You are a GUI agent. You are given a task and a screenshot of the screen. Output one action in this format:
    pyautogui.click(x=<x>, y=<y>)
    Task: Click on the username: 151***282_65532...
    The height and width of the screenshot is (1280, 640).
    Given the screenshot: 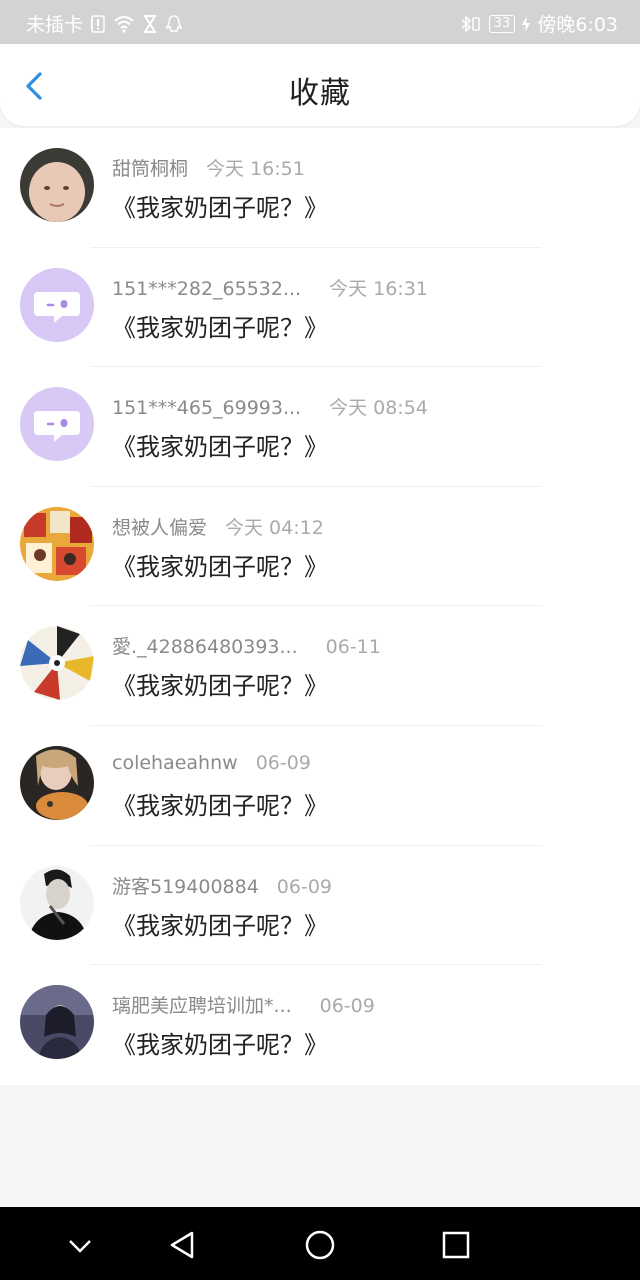 What is the action you would take?
    pyautogui.click(x=206, y=289)
    